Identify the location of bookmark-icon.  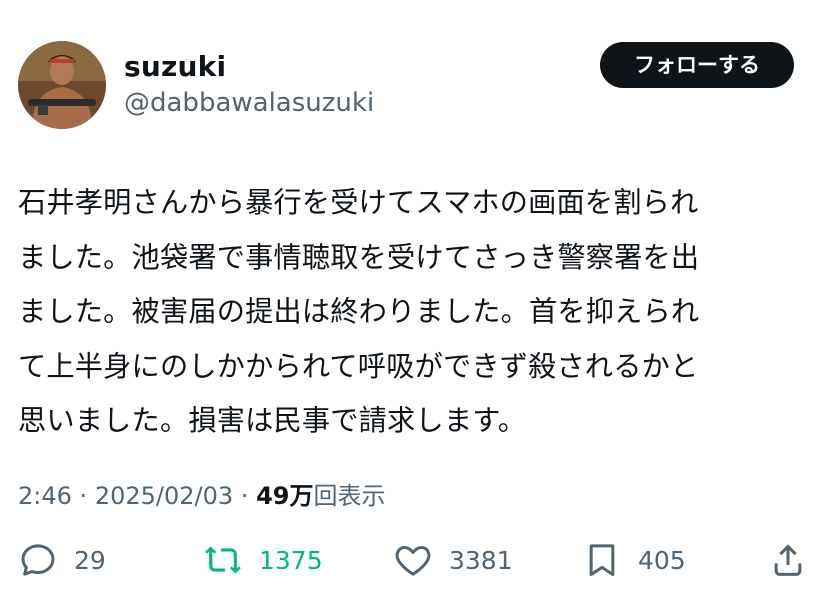
(602, 560).